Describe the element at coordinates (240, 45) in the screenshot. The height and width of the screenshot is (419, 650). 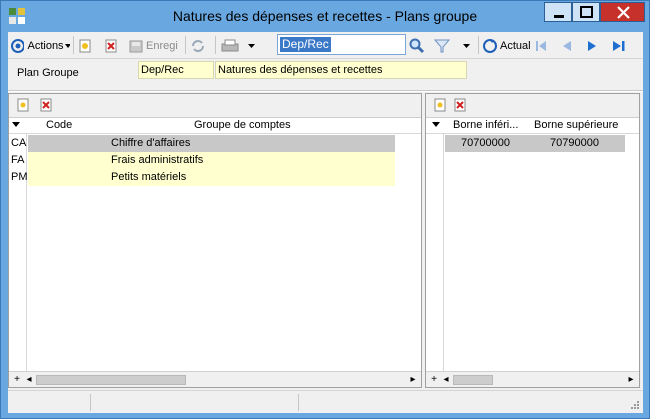
I see `print-button` at that location.